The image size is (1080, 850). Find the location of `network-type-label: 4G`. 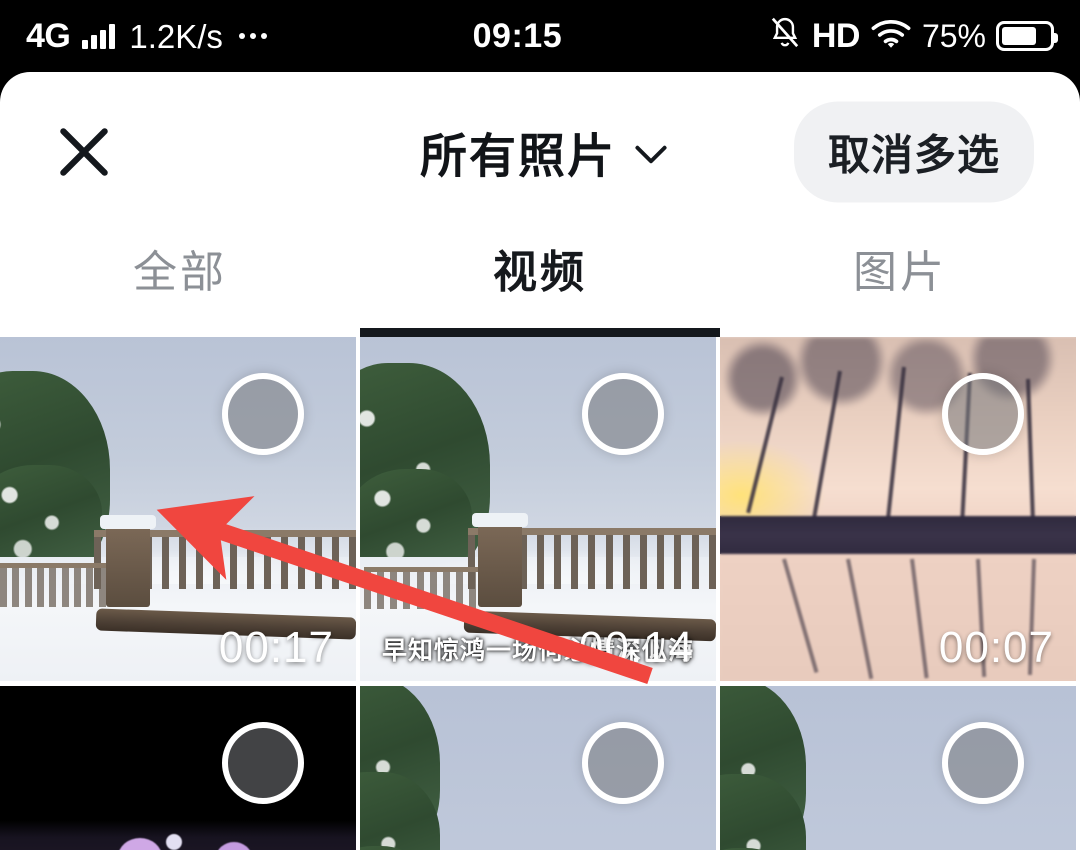

network-type-label: 4G is located at coordinates (48, 36).